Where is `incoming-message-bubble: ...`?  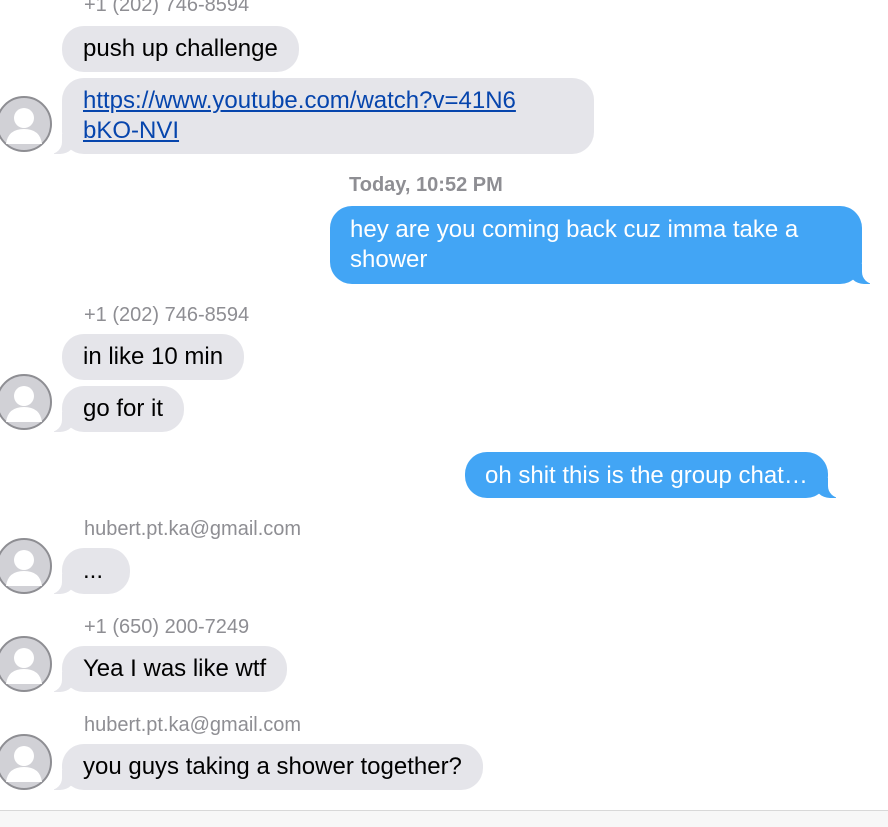 incoming-message-bubble: ... is located at coordinates (88, 571).